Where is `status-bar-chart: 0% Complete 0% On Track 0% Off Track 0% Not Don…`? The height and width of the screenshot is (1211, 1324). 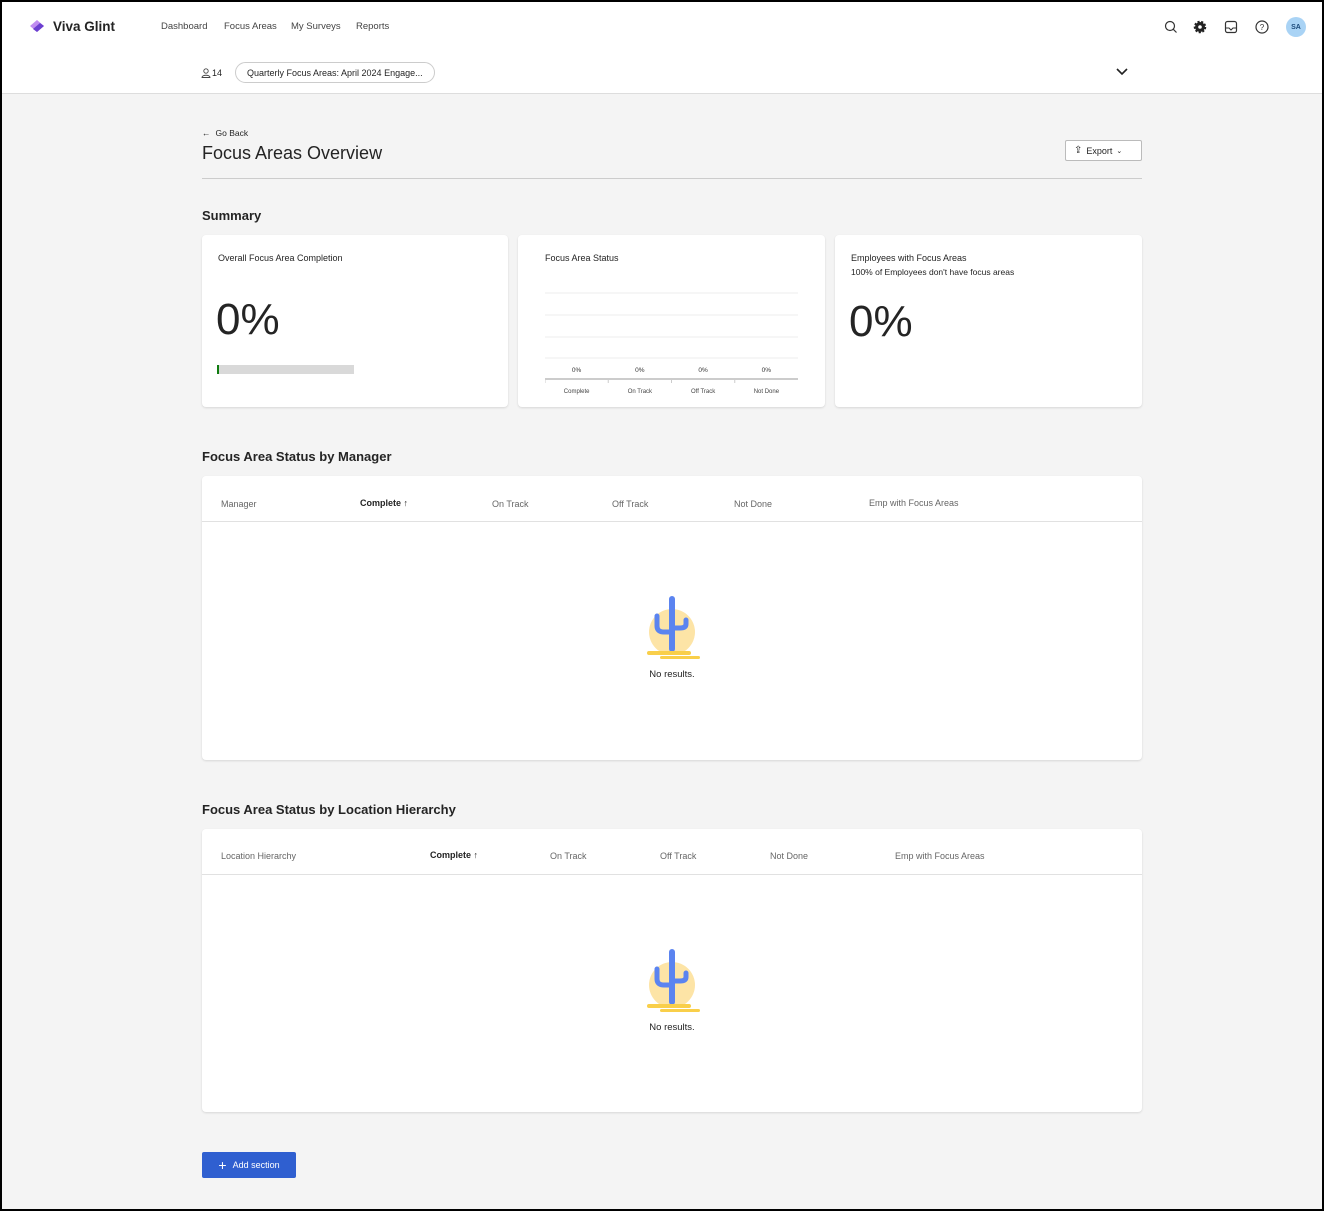 status-bar-chart: 0% Complete 0% On Track 0% Off Track 0% Not Don… is located at coordinates (671, 343).